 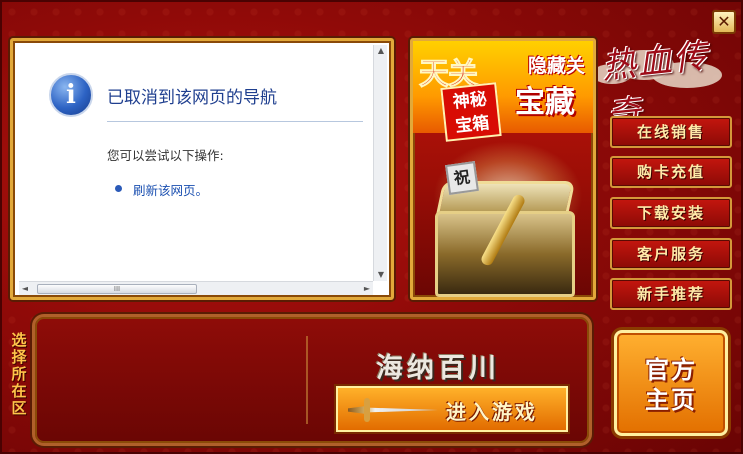 What do you see at coordinates (503, 169) in the screenshot?
I see `promo-banner: 天关 隐藏关 宝藏 神秘 宝箱 祝` at bounding box center [503, 169].